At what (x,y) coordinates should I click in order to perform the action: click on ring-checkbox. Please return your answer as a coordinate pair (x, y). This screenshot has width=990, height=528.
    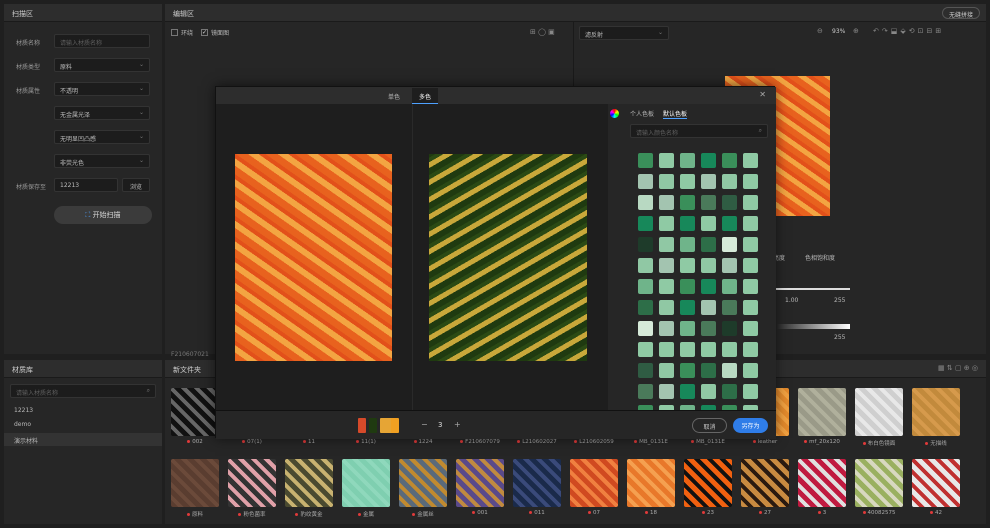
    Looking at the image, I should click on (174, 32).